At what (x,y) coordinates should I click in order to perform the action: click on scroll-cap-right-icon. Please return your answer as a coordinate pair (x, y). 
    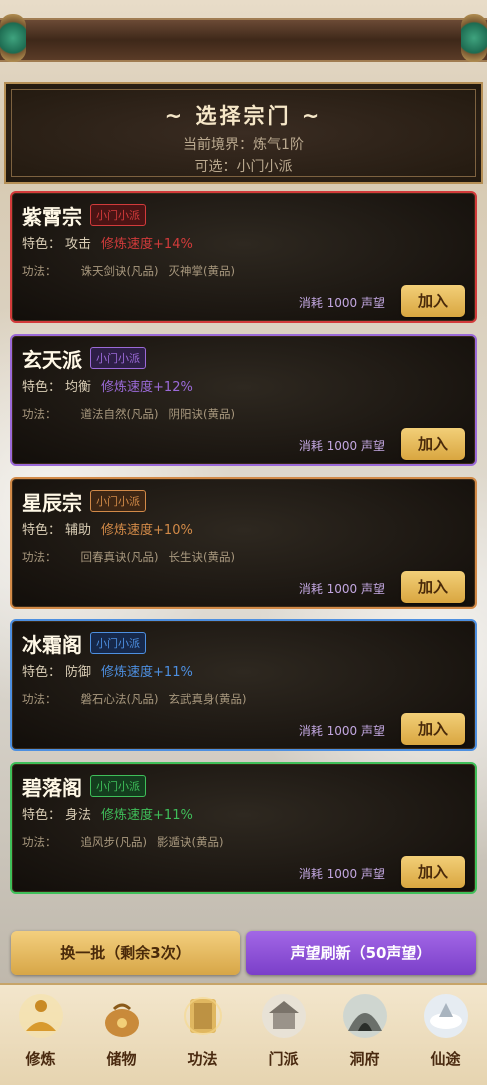
    Looking at the image, I should click on (474, 38).